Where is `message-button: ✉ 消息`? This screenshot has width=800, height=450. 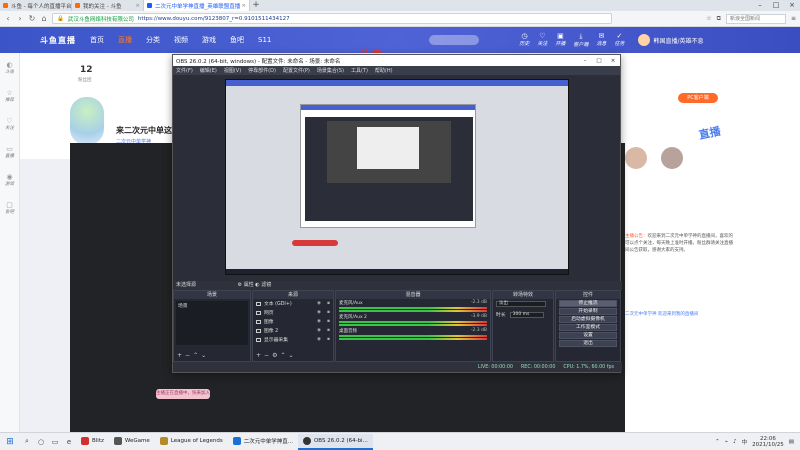
message-button: ✉ 消息 is located at coordinates (601, 40).